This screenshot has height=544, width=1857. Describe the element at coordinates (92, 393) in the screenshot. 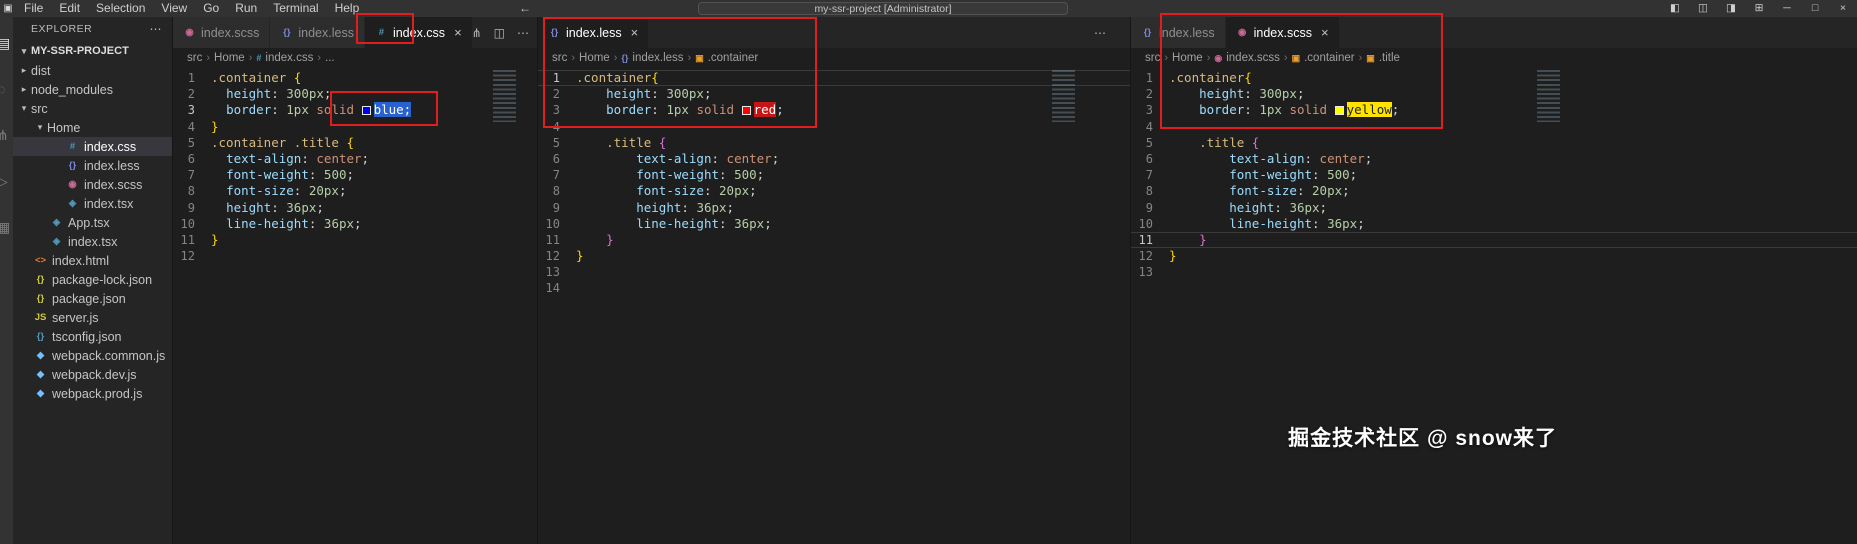

I see `file-webpack.prod.js: ◆ webpack.prod.js` at that location.